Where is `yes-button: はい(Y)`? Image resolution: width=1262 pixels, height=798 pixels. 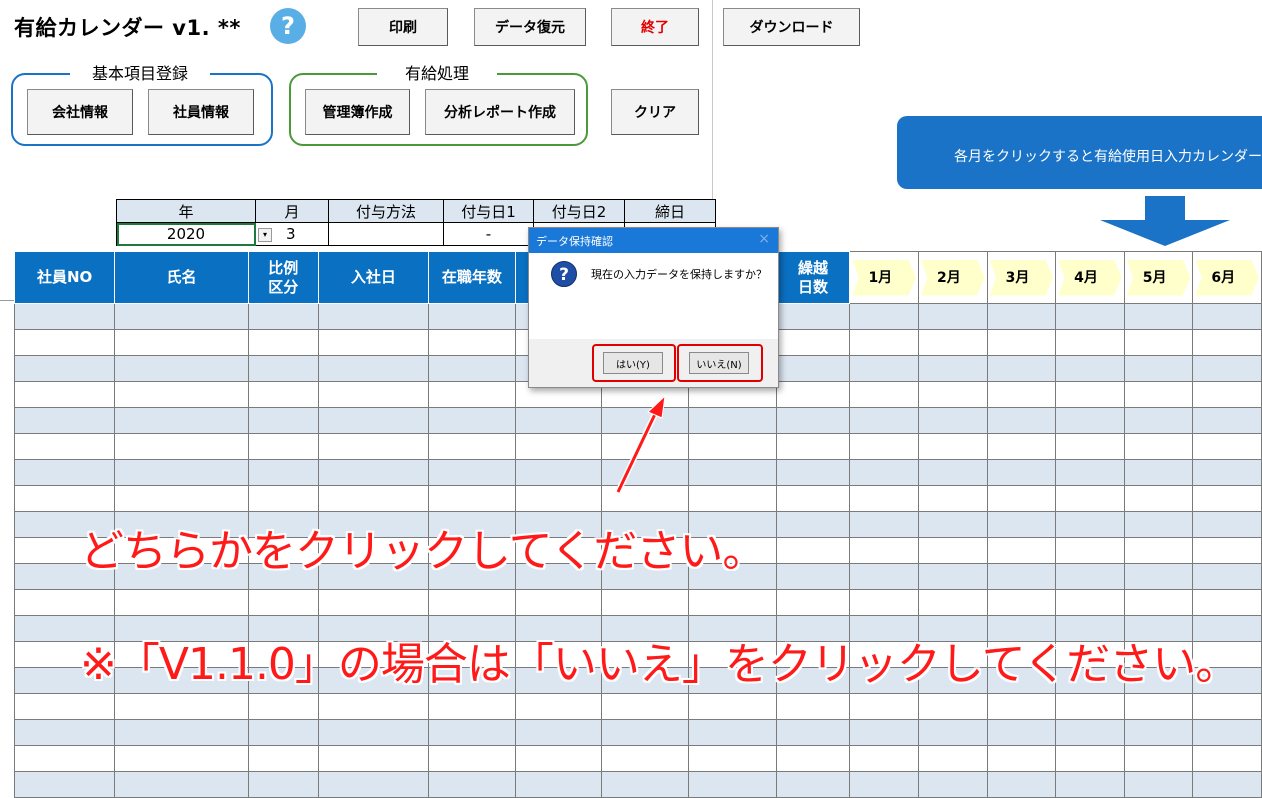 yes-button: はい(Y) is located at coordinates (633, 363).